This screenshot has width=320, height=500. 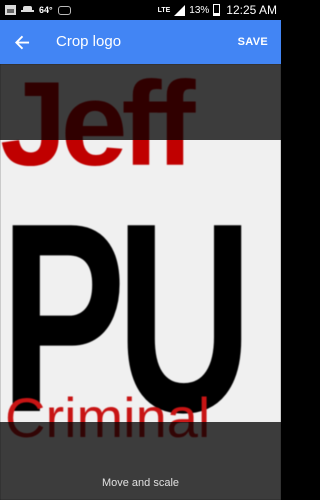 I want to click on cloud-icon, so click(x=64, y=10).